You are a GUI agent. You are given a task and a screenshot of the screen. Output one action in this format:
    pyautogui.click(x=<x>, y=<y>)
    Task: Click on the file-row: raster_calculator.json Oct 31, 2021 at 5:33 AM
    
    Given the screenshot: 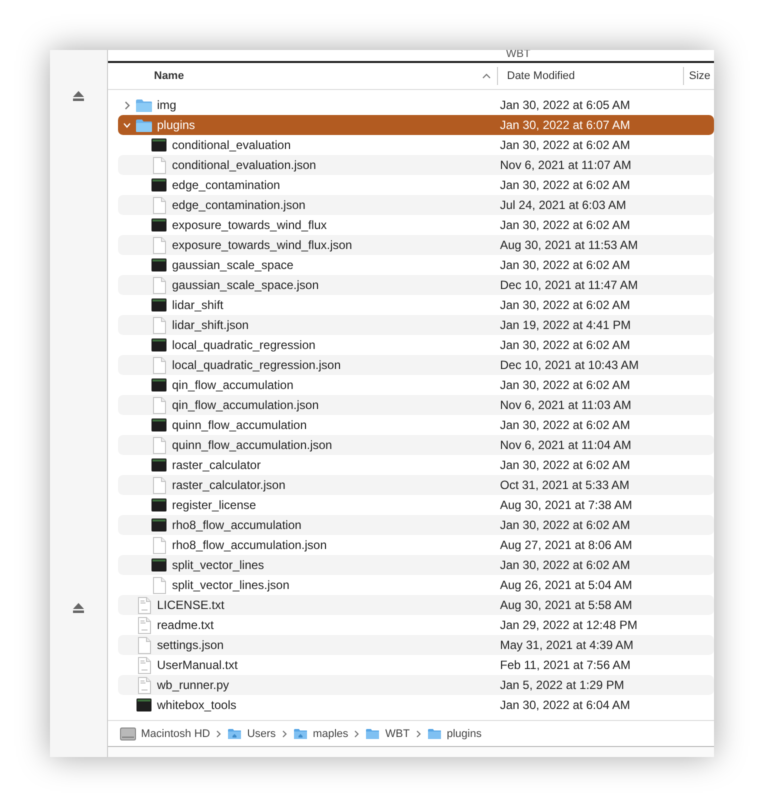 What is the action you would take?
    pyautogui.click(x=416, y=485)
    